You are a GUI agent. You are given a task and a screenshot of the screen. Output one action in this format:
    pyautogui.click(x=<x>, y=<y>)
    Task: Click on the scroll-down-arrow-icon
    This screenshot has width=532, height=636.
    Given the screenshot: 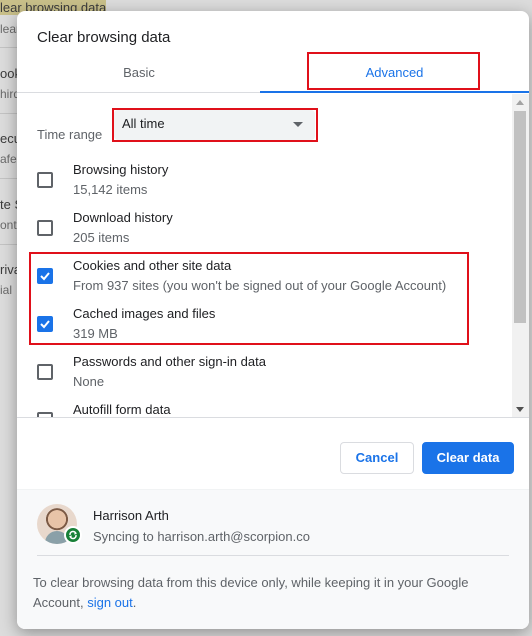 What is the action you would take?
    pyautogui.click(x=520, y=409)
    